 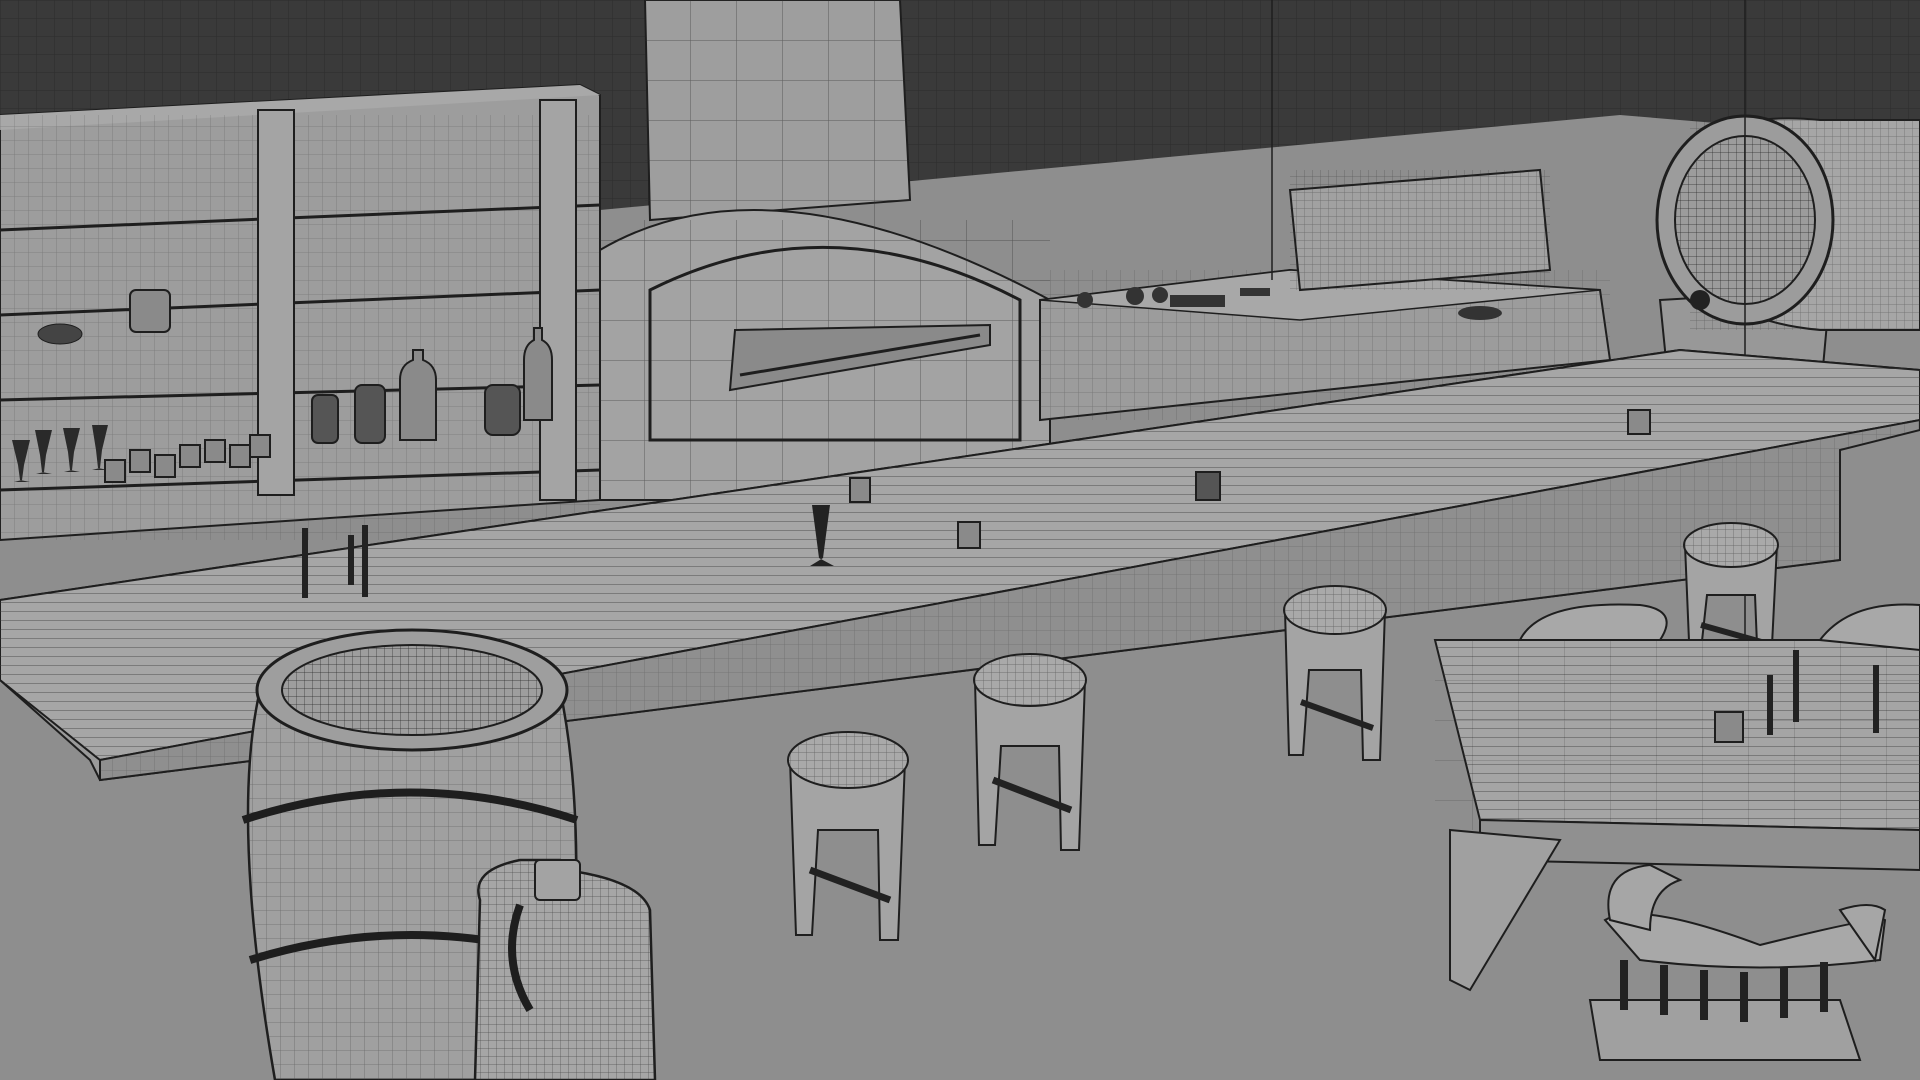 What do you see at coordinates (150, 311) in the screenshot?
I see `mug-on-shelf` at bounding box center [150, 311].